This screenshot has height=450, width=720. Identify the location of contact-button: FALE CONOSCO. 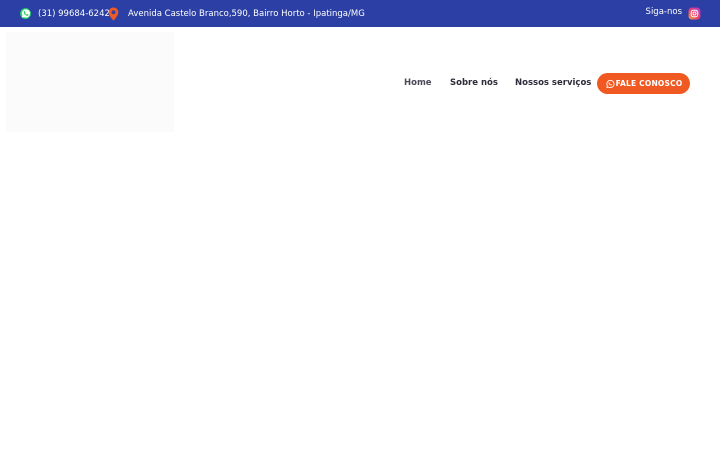
(643, 83).